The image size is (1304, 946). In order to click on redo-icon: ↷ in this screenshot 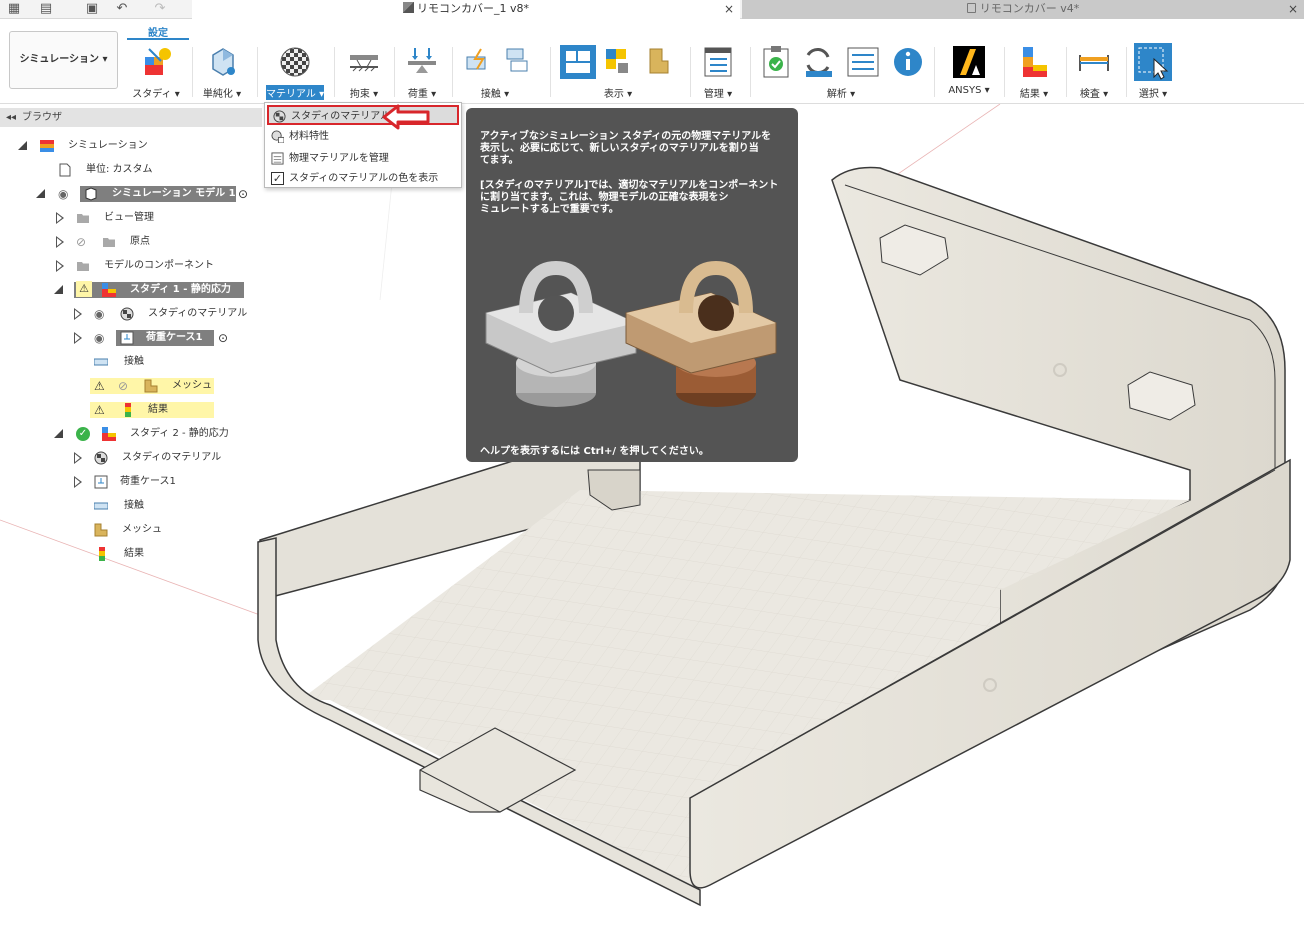, I will do `click(160, 9)`.